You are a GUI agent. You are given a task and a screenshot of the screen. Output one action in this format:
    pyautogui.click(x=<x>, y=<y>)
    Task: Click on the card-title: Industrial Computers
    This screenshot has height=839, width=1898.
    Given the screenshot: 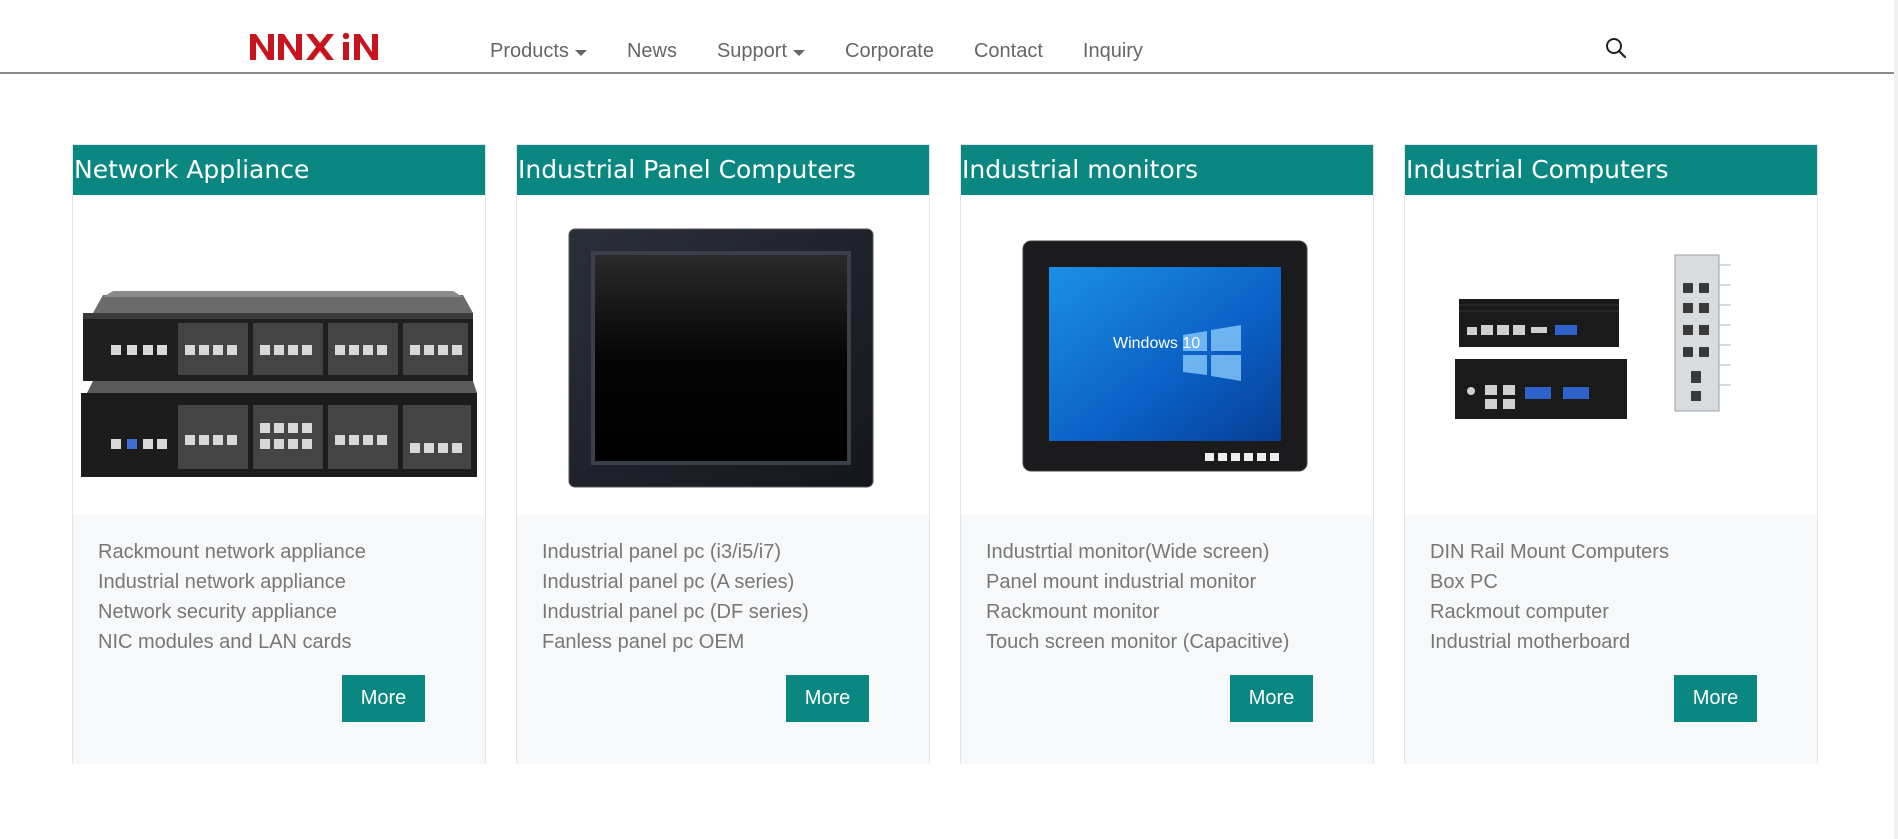 What is the action you would take?
    pyautogui.click(x=1611, y=170)
    